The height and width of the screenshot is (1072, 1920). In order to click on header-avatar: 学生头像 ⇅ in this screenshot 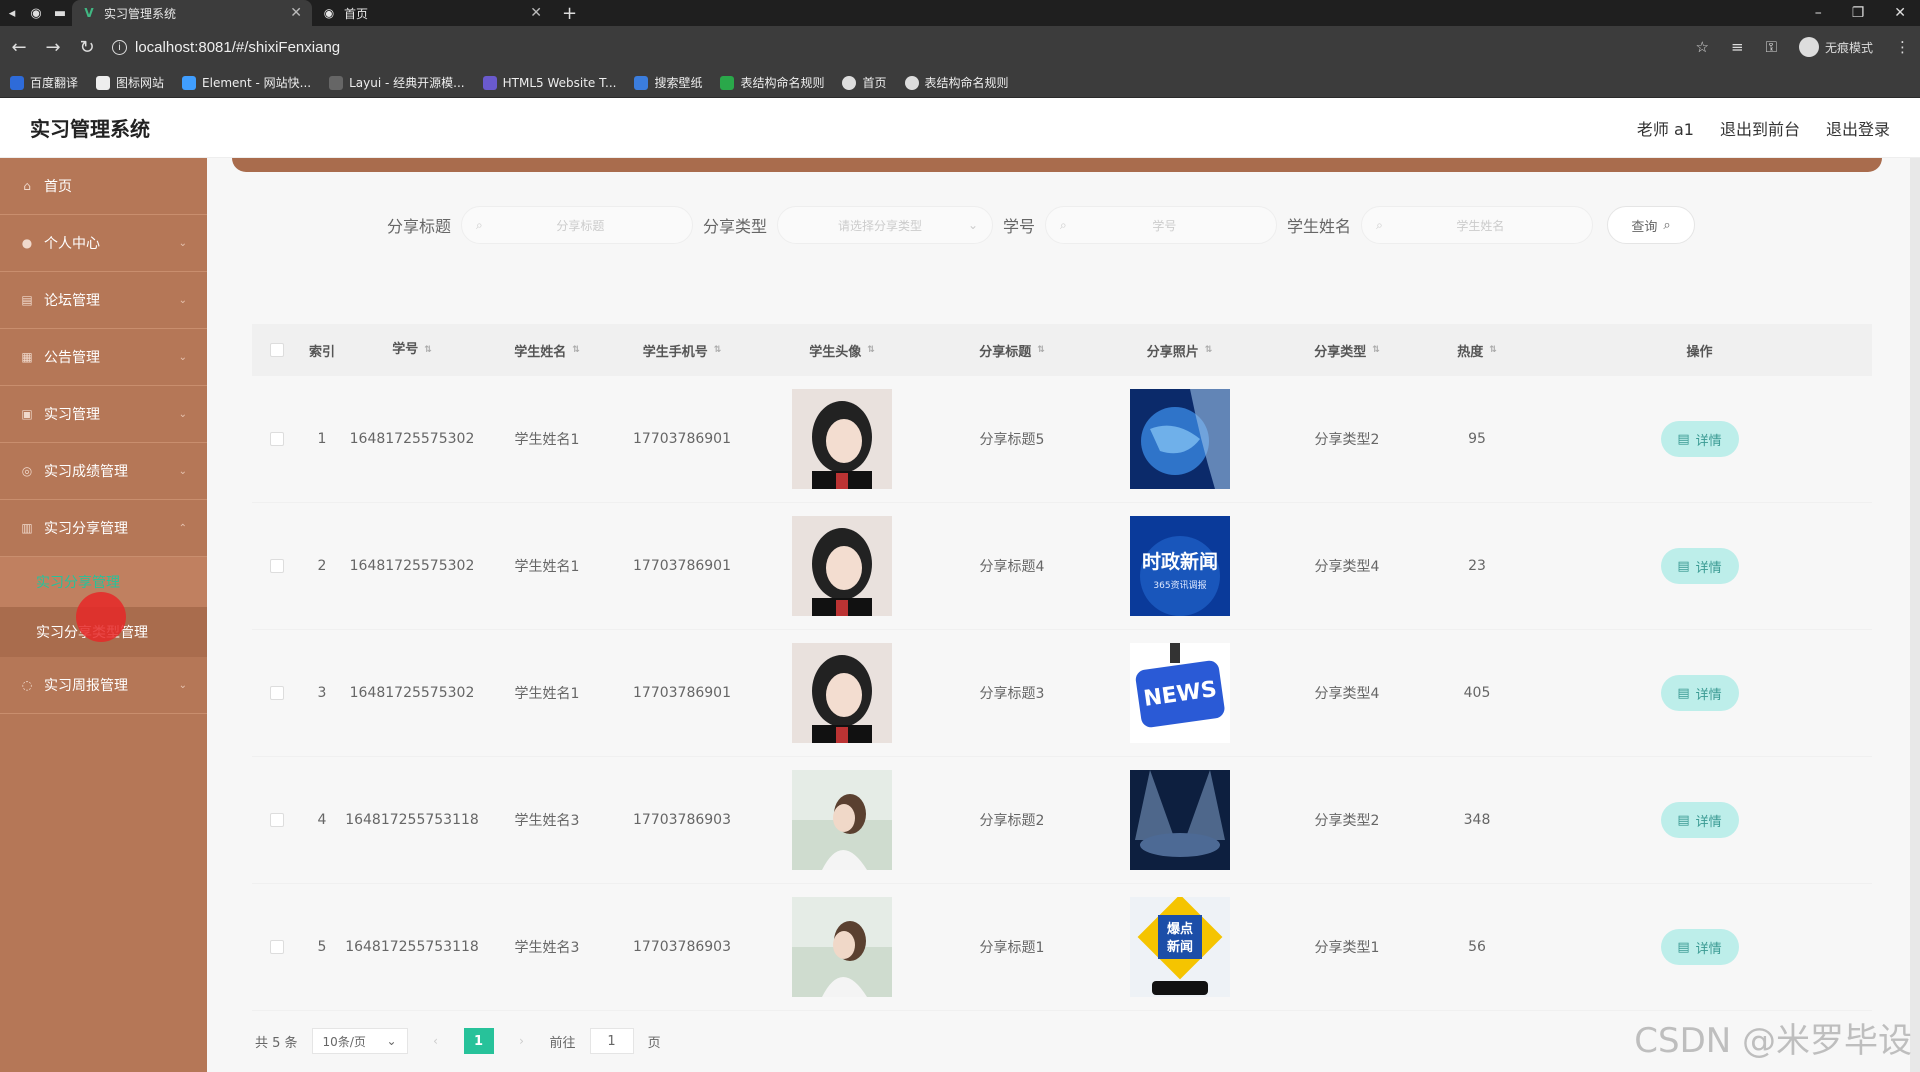, I will do `click(842, 350)`.